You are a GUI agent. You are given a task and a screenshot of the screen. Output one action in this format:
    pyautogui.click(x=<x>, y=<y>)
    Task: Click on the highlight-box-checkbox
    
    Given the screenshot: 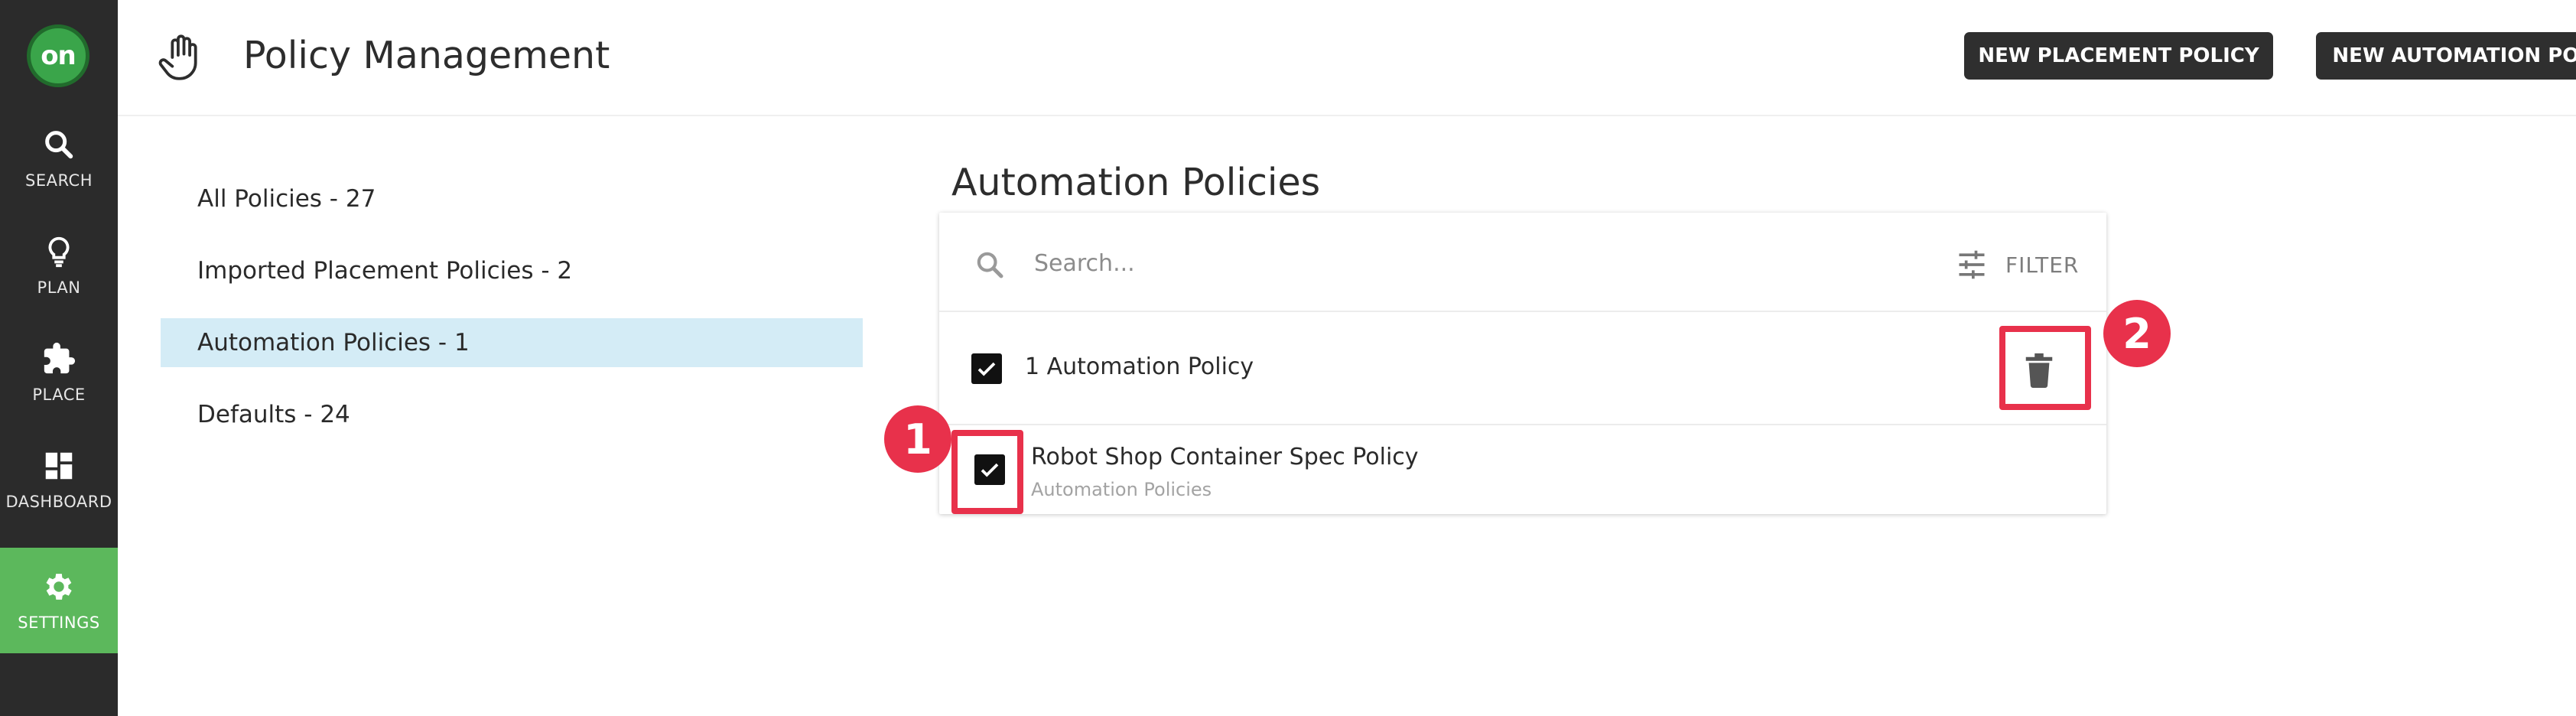 What is the action you would take?
    pyautogui.click(x=987, y=472)
    